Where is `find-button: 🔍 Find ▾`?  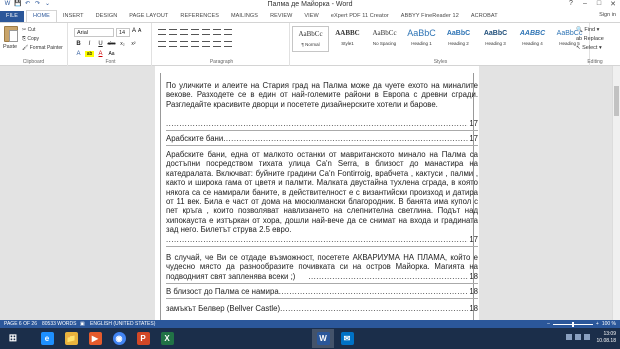
find-button: 🔍 Find ▾ is located at coordinates (587, 30).